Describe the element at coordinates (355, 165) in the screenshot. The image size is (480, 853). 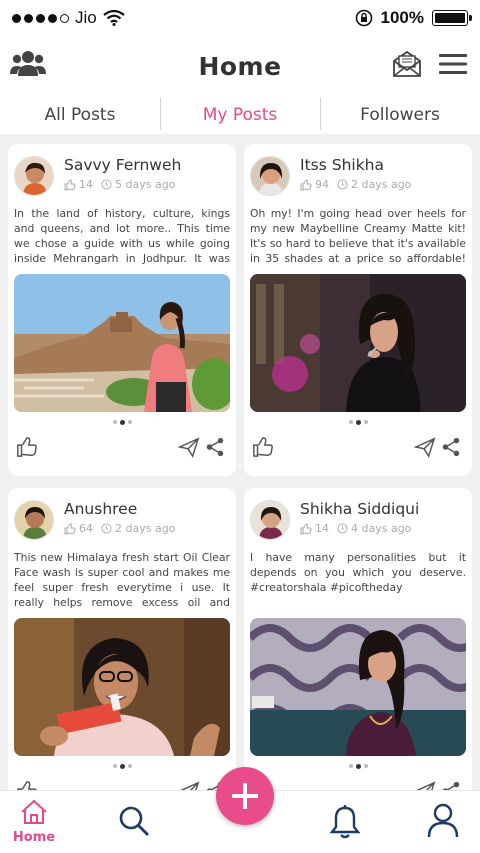
I see `author-name: Itss Shikha` at that location.